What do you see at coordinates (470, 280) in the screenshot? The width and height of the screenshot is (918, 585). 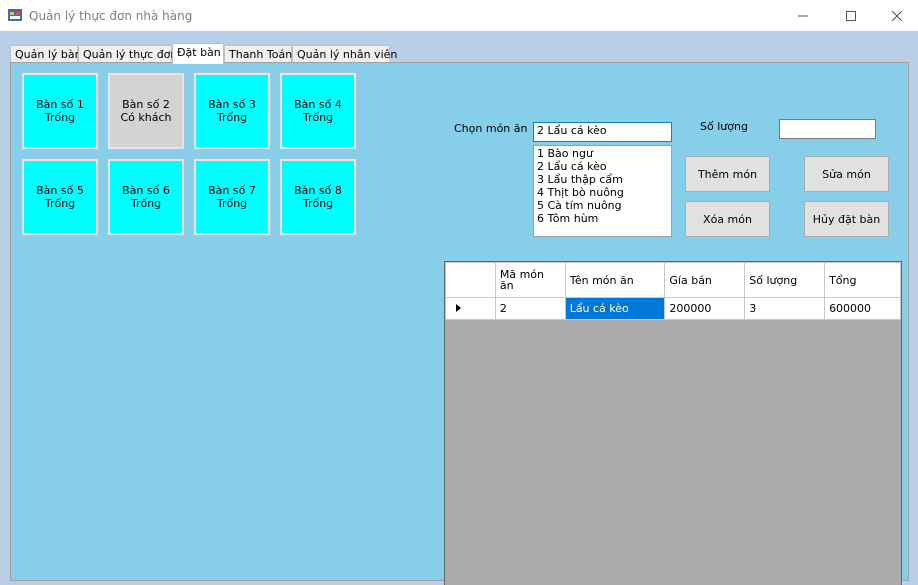 I see `row-header-corner` at bounding box center [470, 280].